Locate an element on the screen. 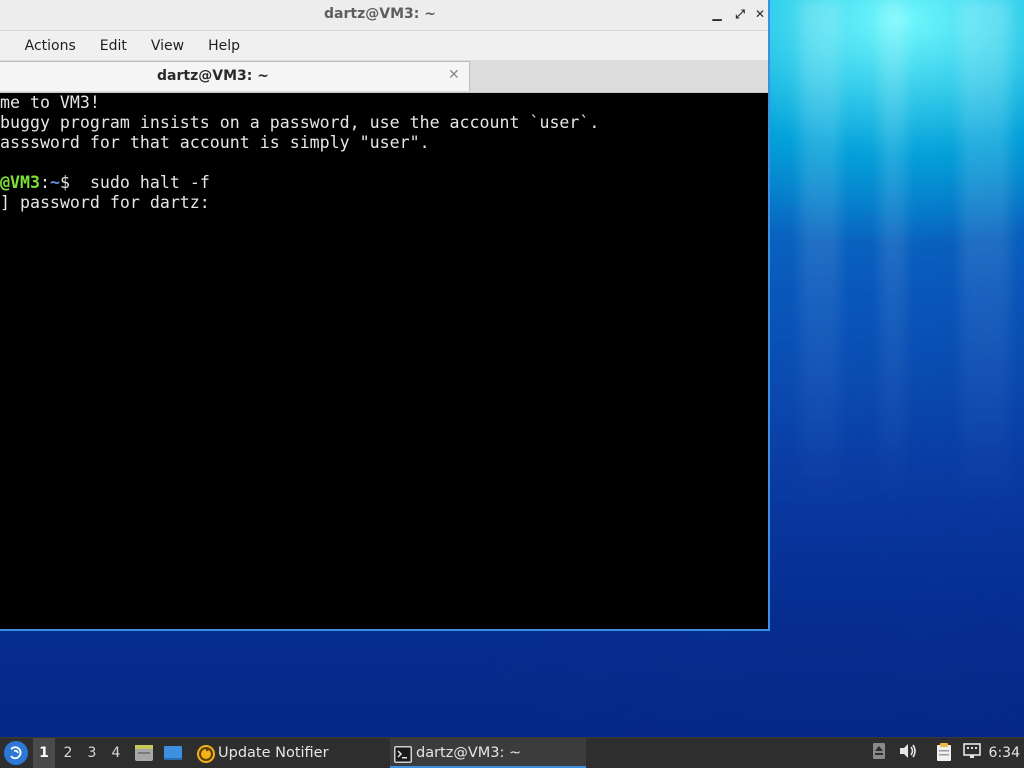 The height and width of the screenshot is (768, 1024). file-manager-icon is located at coordinates (144, 753).